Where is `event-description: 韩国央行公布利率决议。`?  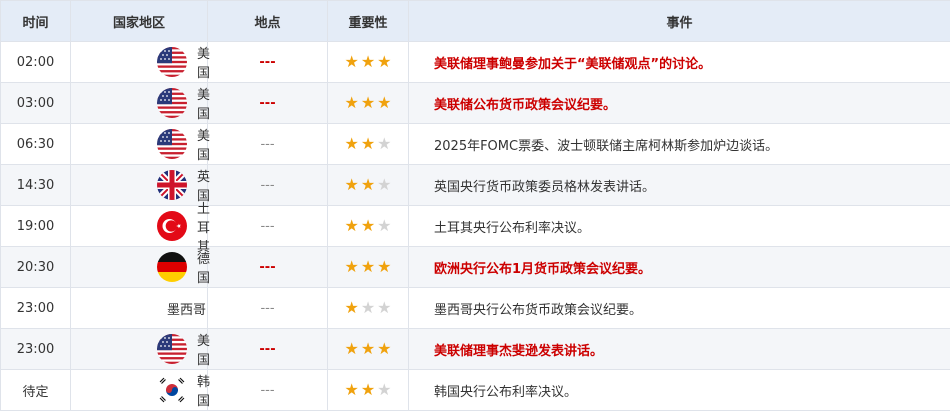 event-description: 韩国央行公布利率决议。 is located at coordinates (679, 390).